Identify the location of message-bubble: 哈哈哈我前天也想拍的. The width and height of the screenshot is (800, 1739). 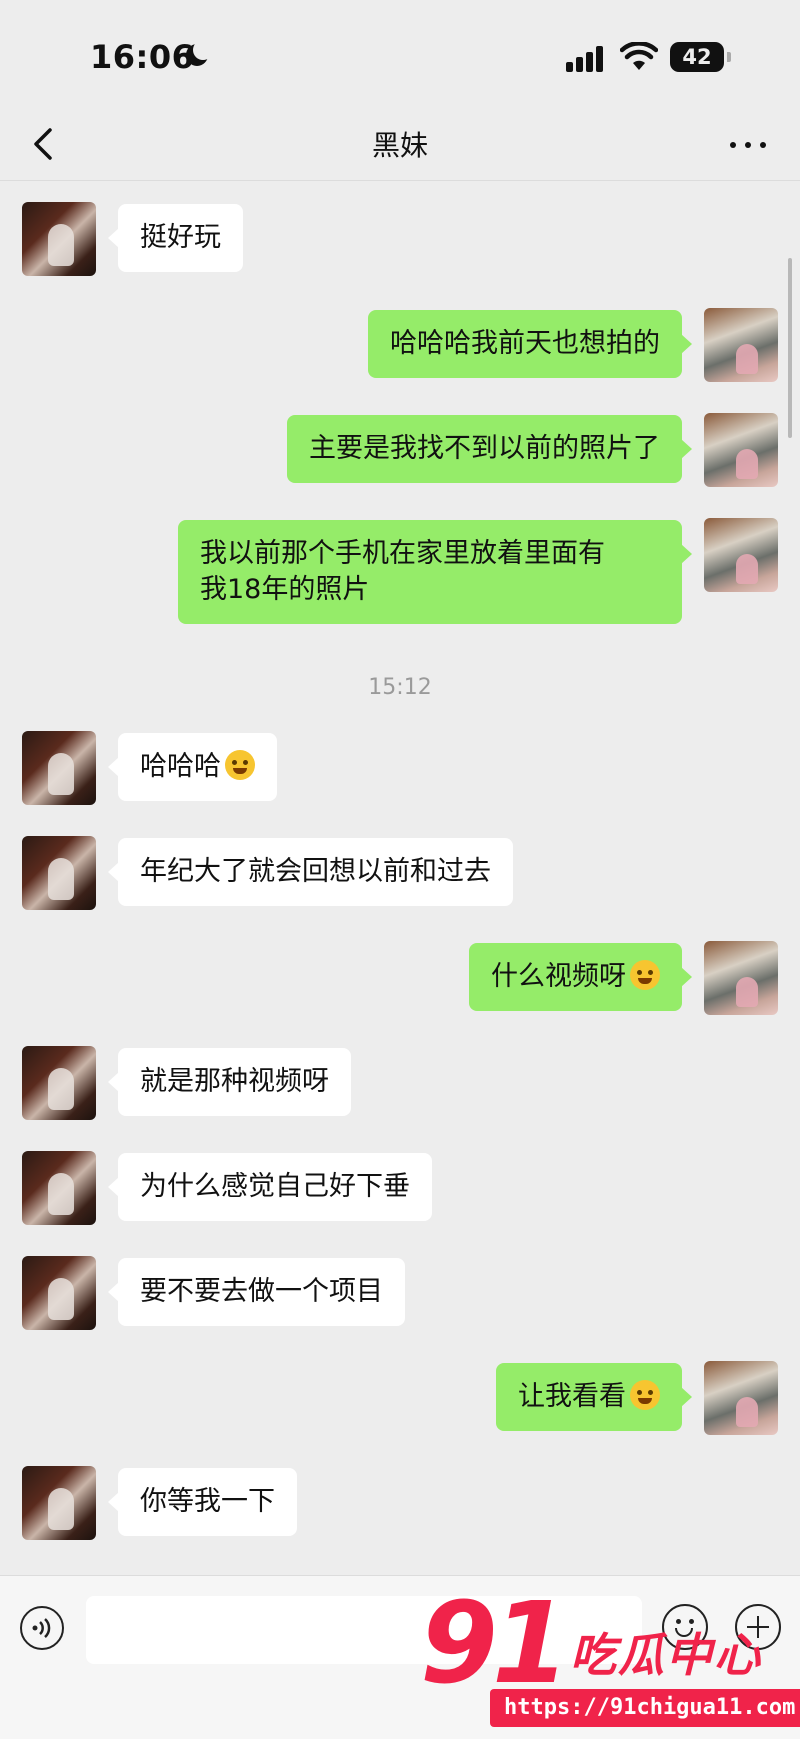
(530, 344).